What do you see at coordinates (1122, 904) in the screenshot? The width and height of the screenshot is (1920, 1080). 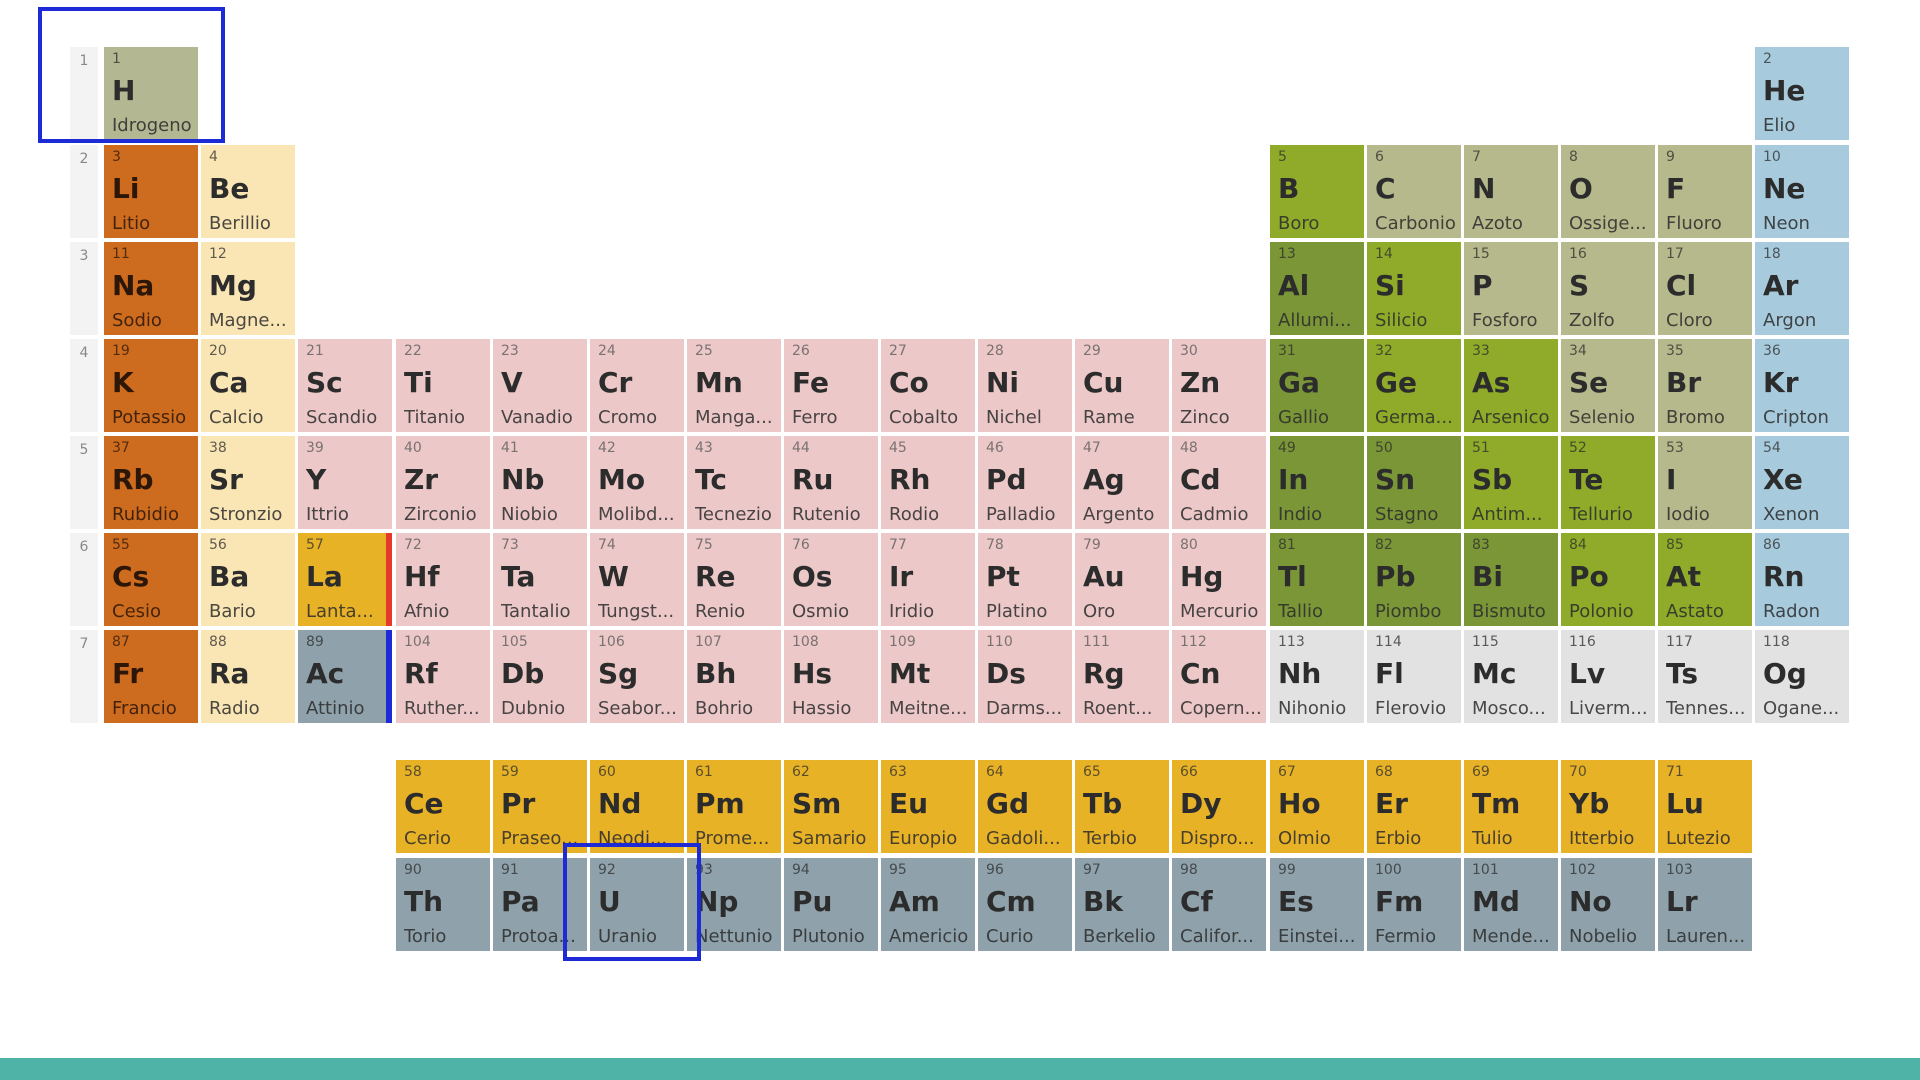 I see `element-cell-bk: 97 Bk Berkelio` at bounding box center [1122, 904].